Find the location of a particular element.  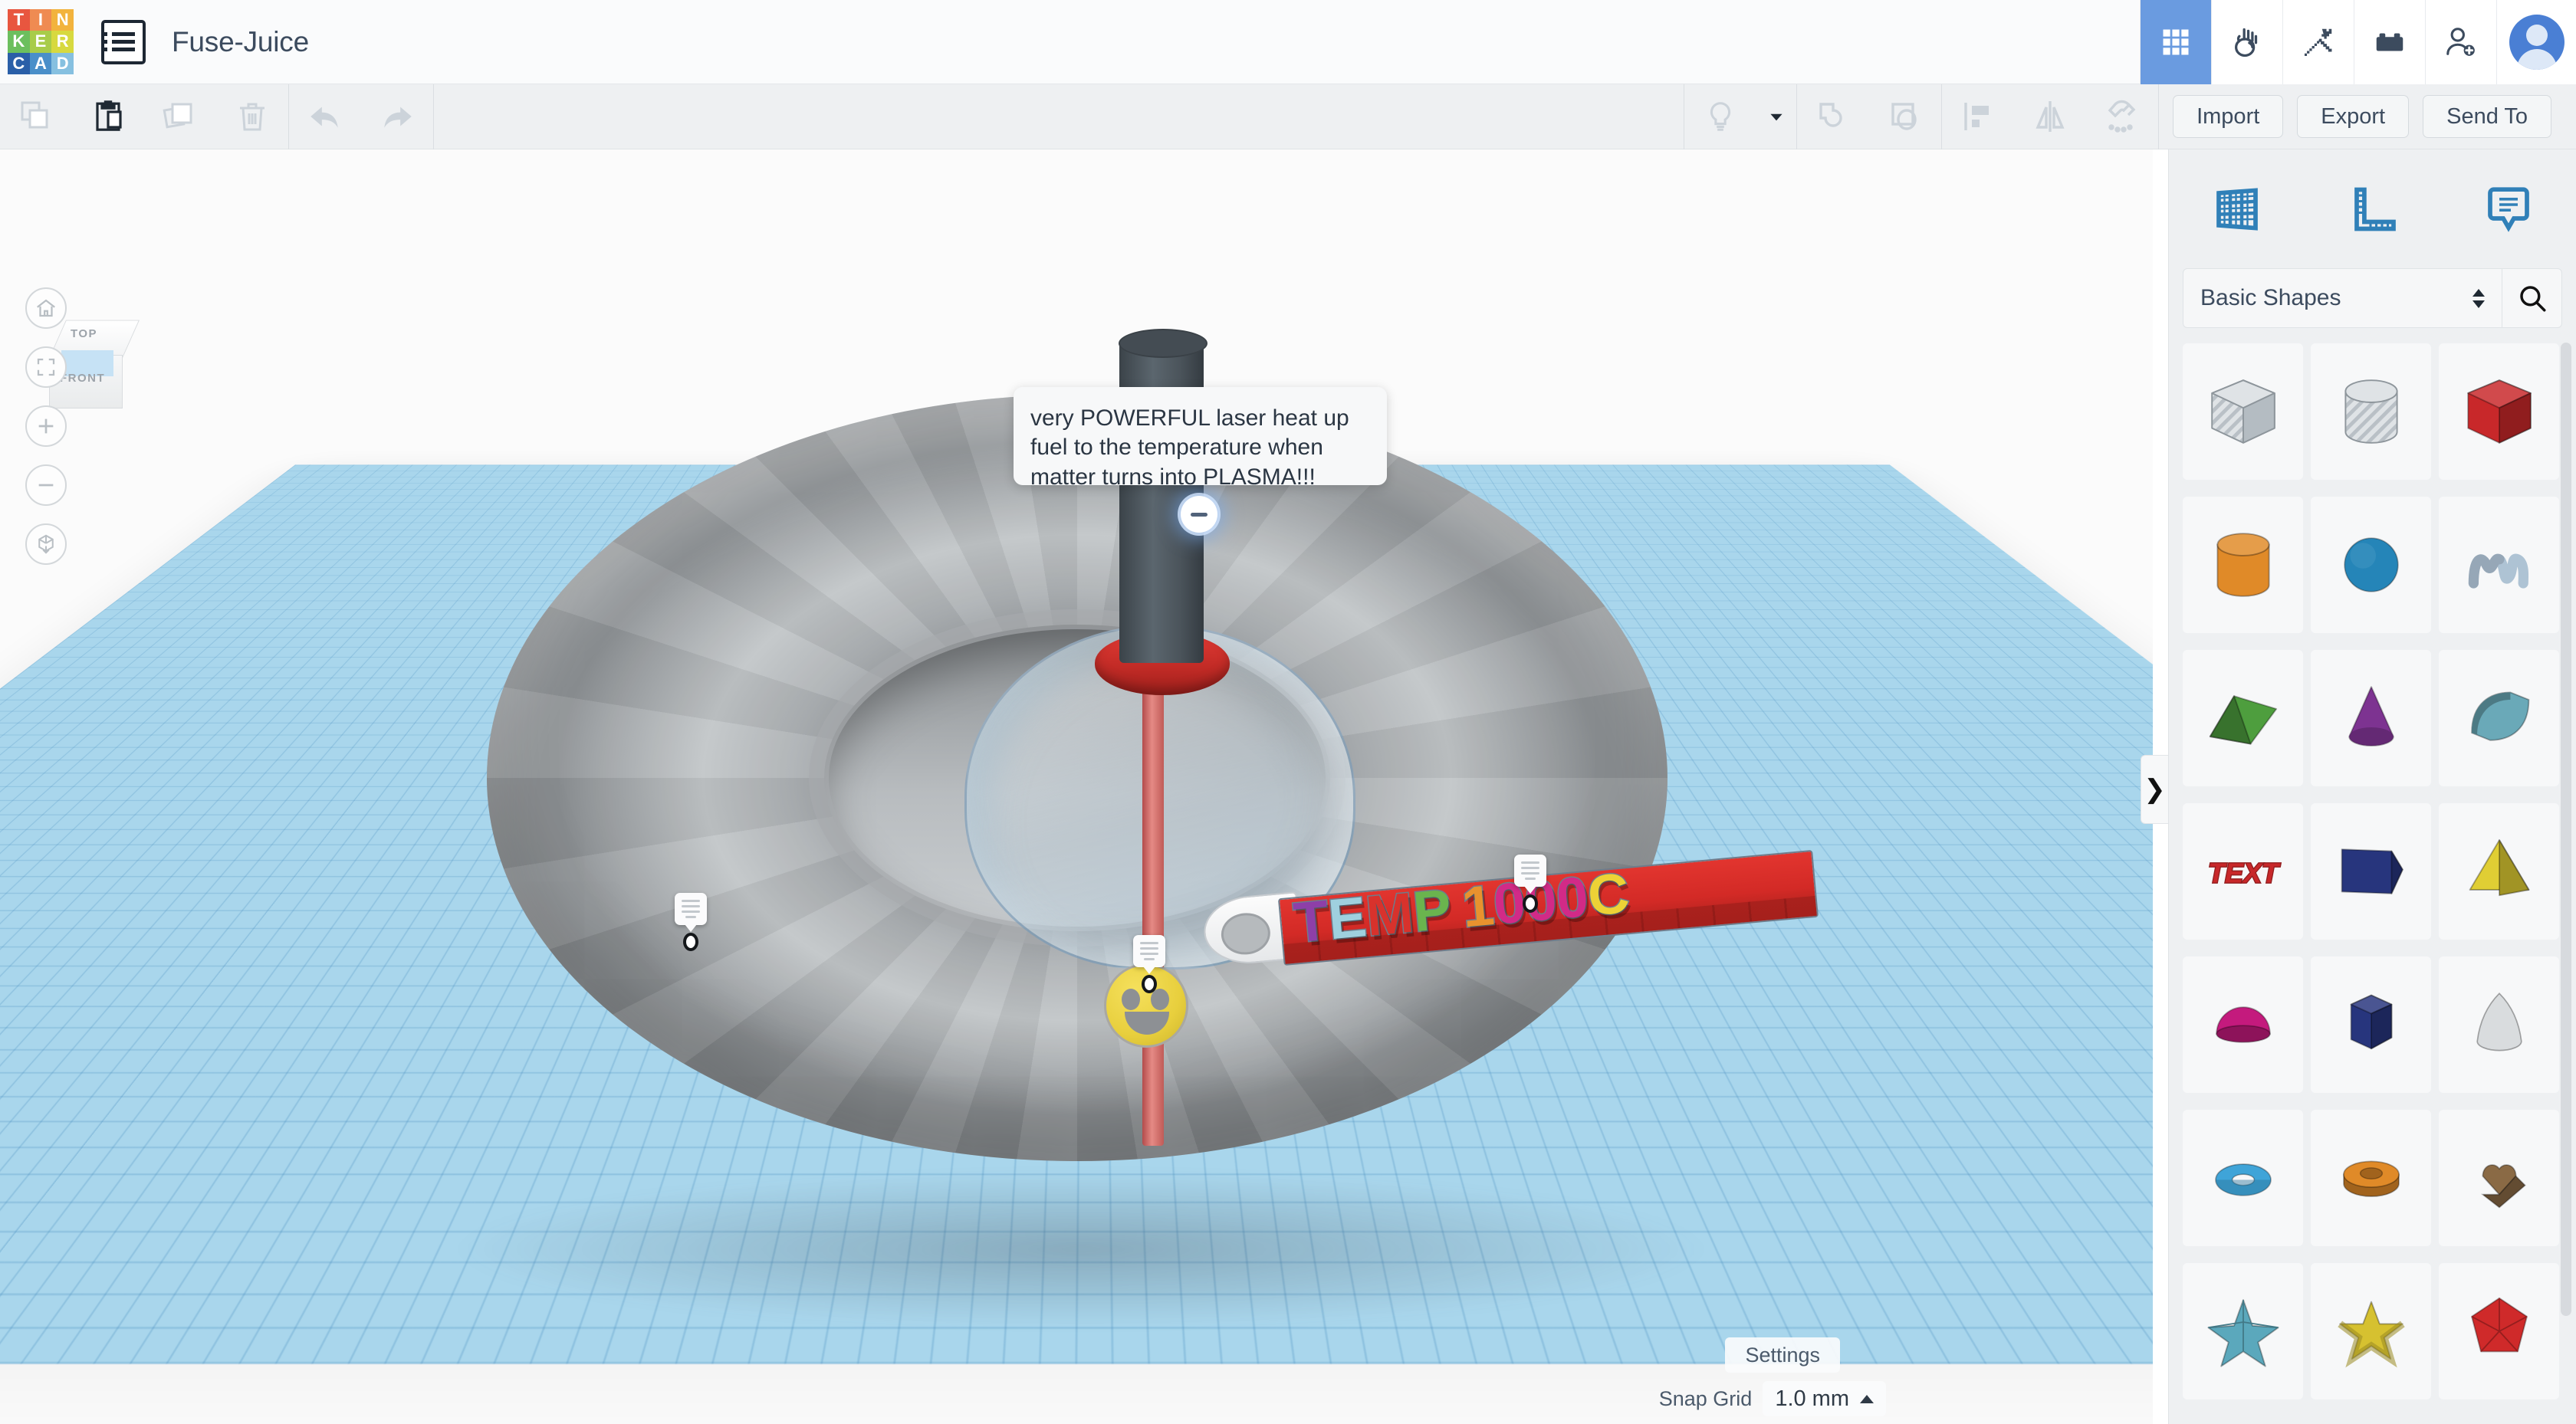

copy-button is located at coordinates (36, 117).